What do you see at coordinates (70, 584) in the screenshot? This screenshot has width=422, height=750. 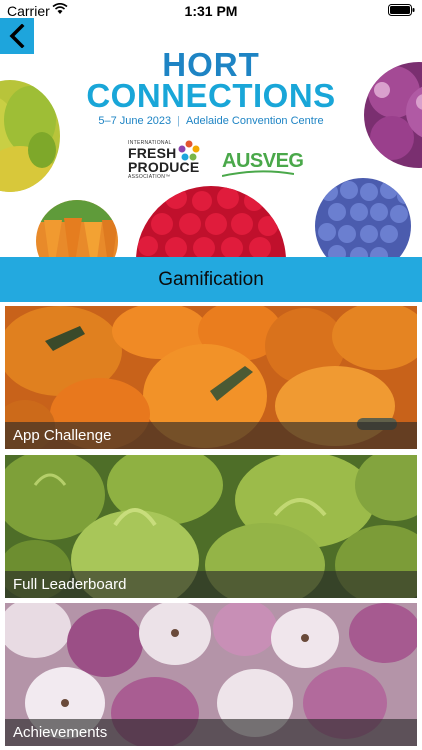 I see `tile-label: Full Leaderboard` at bounding box center [70, 584].